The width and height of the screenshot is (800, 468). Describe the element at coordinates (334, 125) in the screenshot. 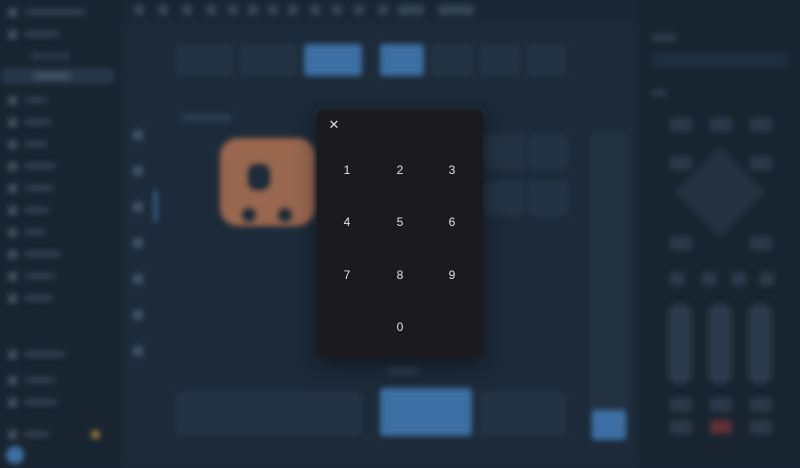

I see `close-icon: ✕` at that location.